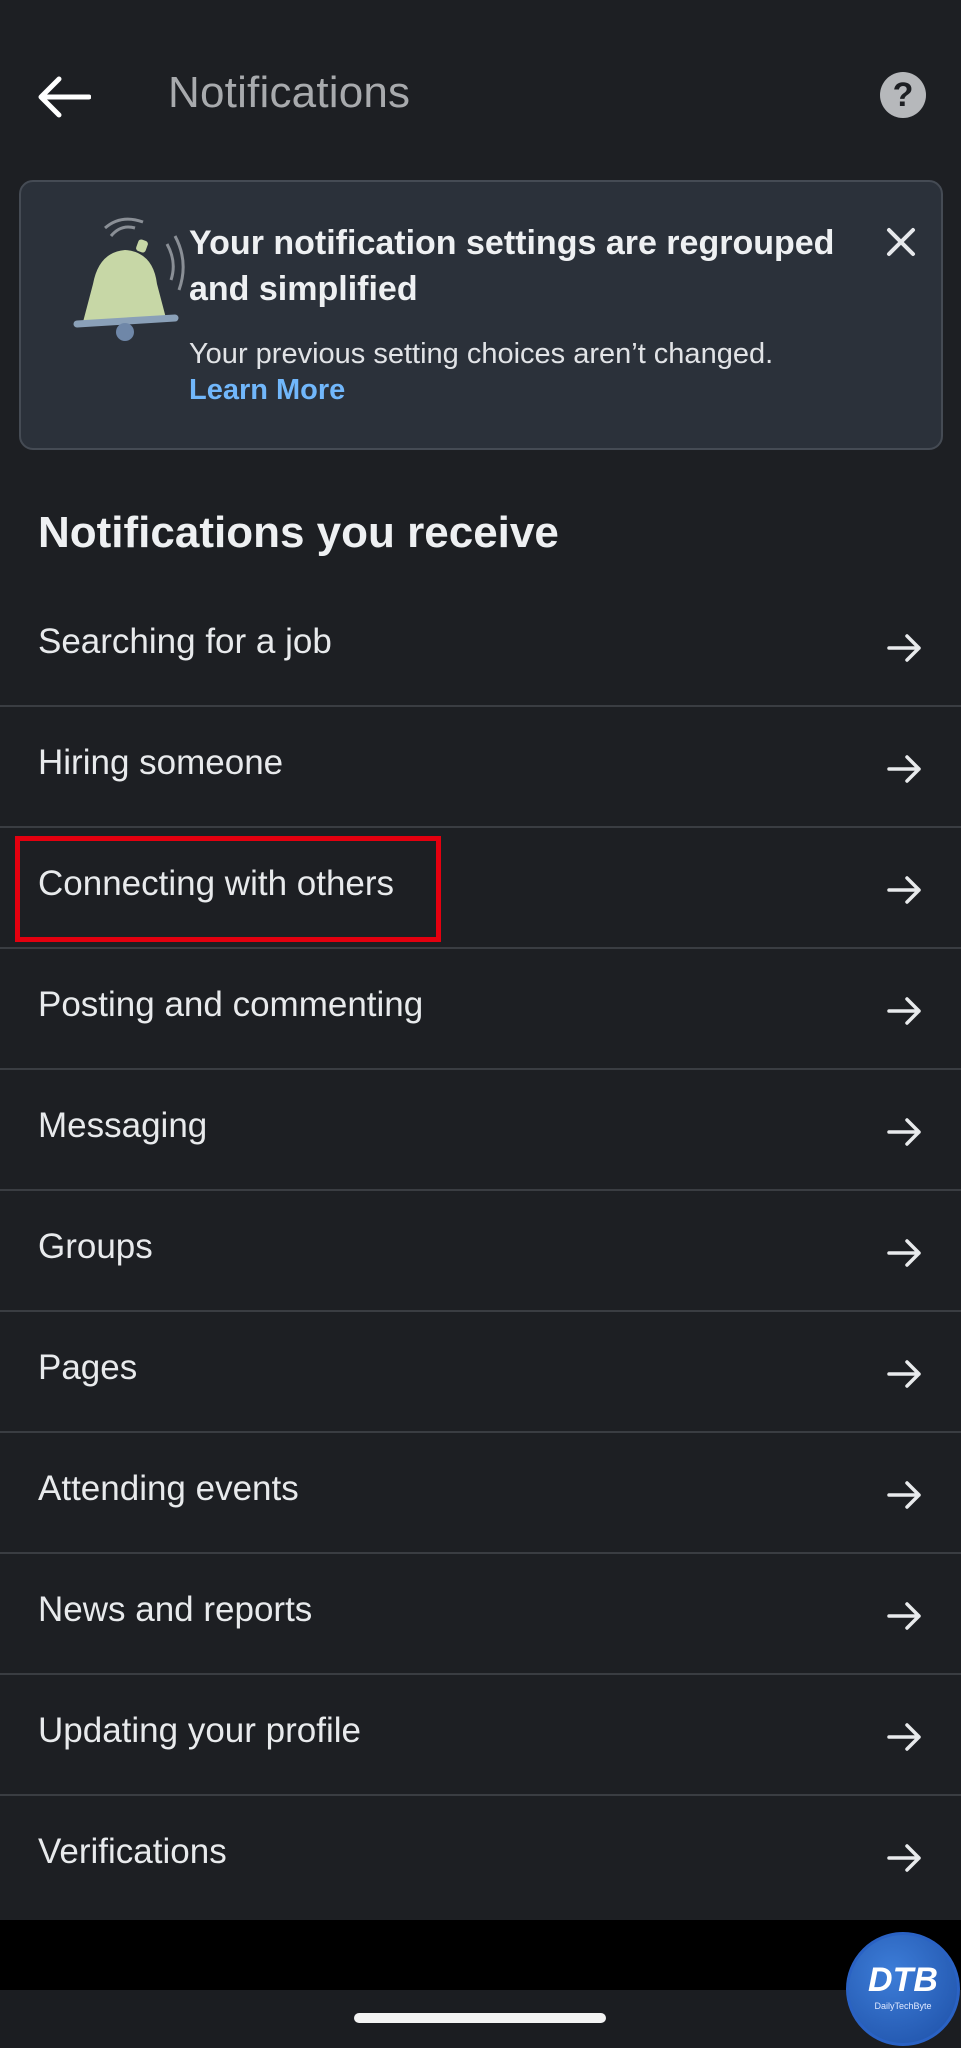 This screenshot has width=961, height=2048. Describe the element at coordinates (88, 1367) in the screenshot. I see `list-item-label: Pages` at that location.